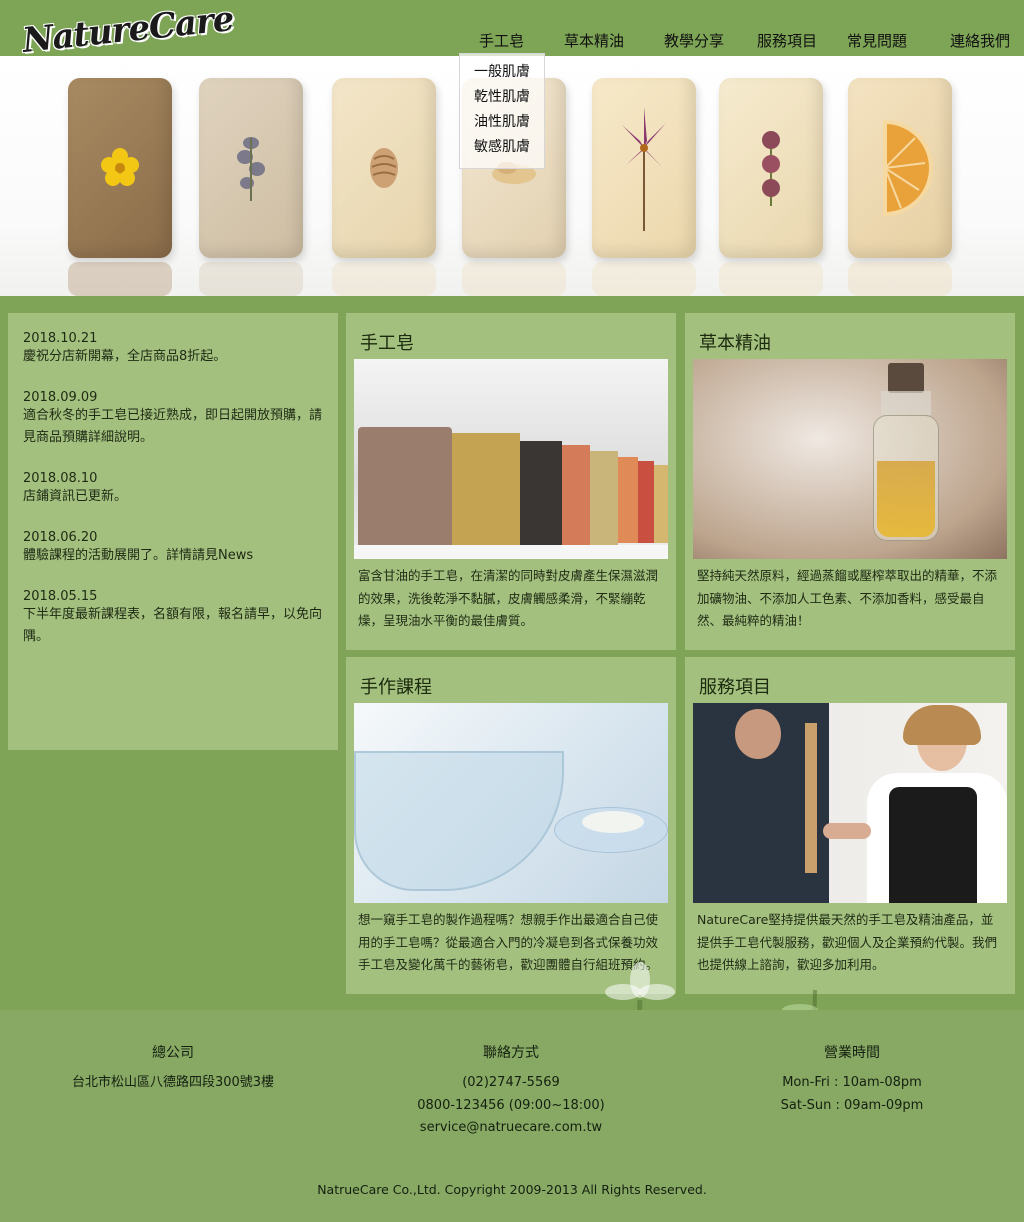  Describe the element at coordinates (594, 40) in the screenshot. I see `nav-item-essential-oil: 草本精油` at that location.